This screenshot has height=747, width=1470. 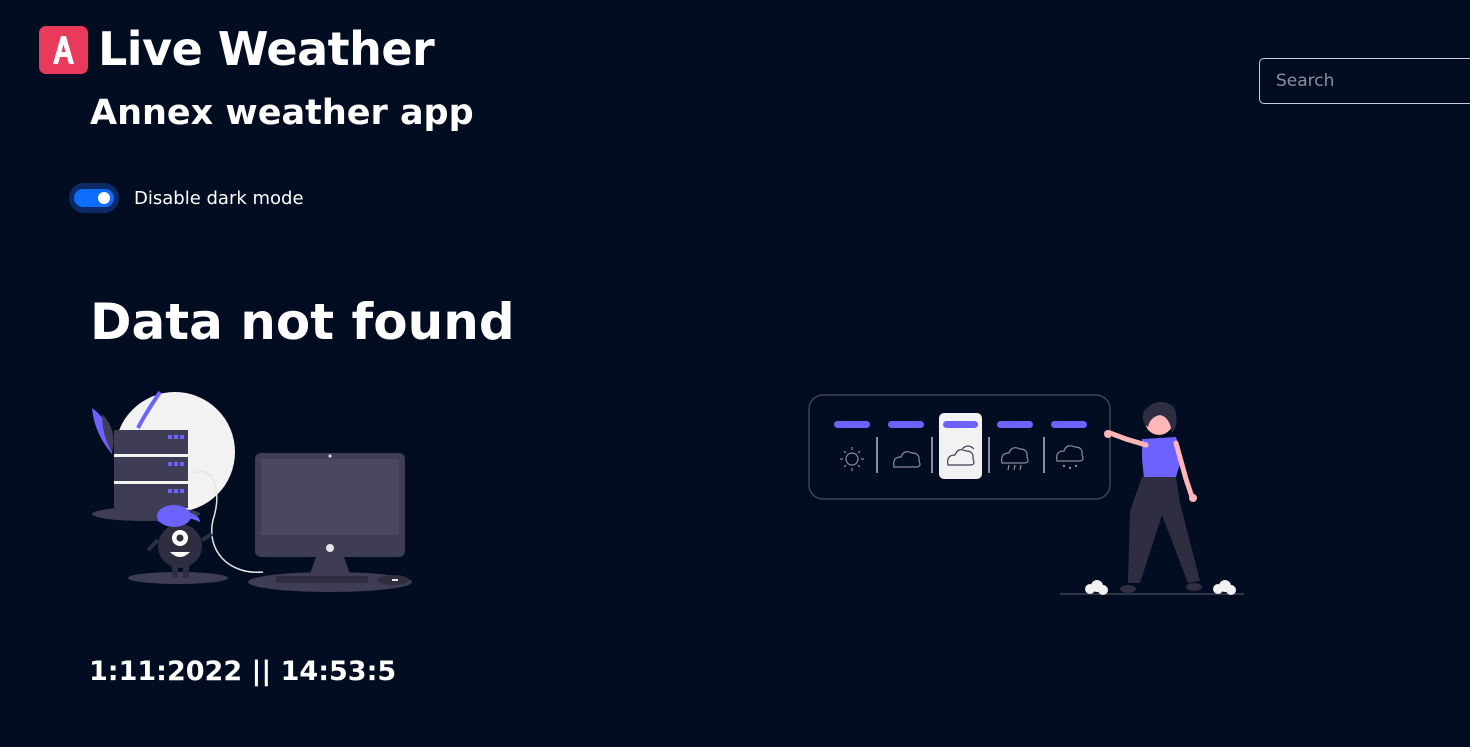 I want to click on toggle-track, so click(x=94, y=198).